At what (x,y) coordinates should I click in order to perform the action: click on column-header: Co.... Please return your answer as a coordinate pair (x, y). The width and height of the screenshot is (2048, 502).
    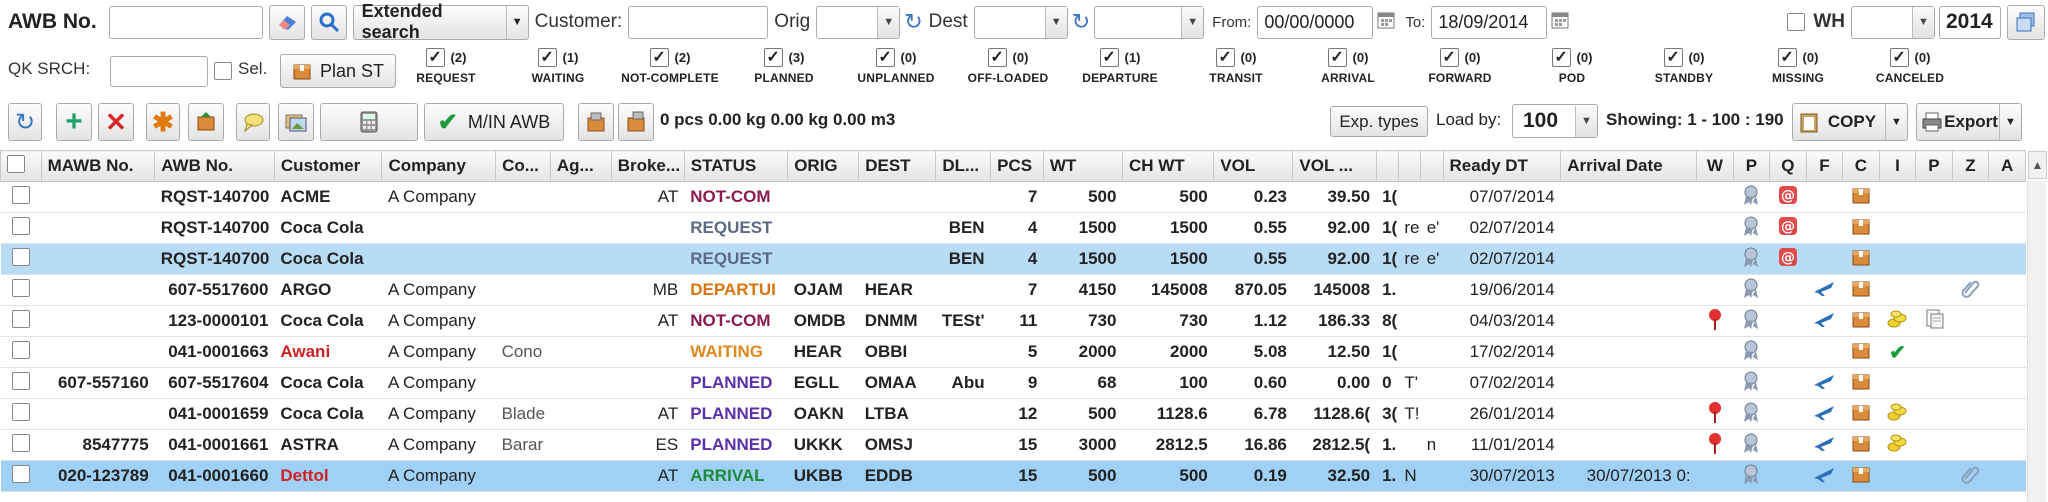
    Looking at the image, I should click on (523, 166).